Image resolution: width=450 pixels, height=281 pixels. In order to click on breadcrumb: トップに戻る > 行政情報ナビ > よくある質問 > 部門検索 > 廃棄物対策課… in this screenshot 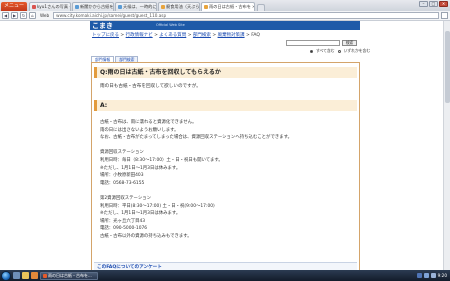, I will do `click(176, 35)`.